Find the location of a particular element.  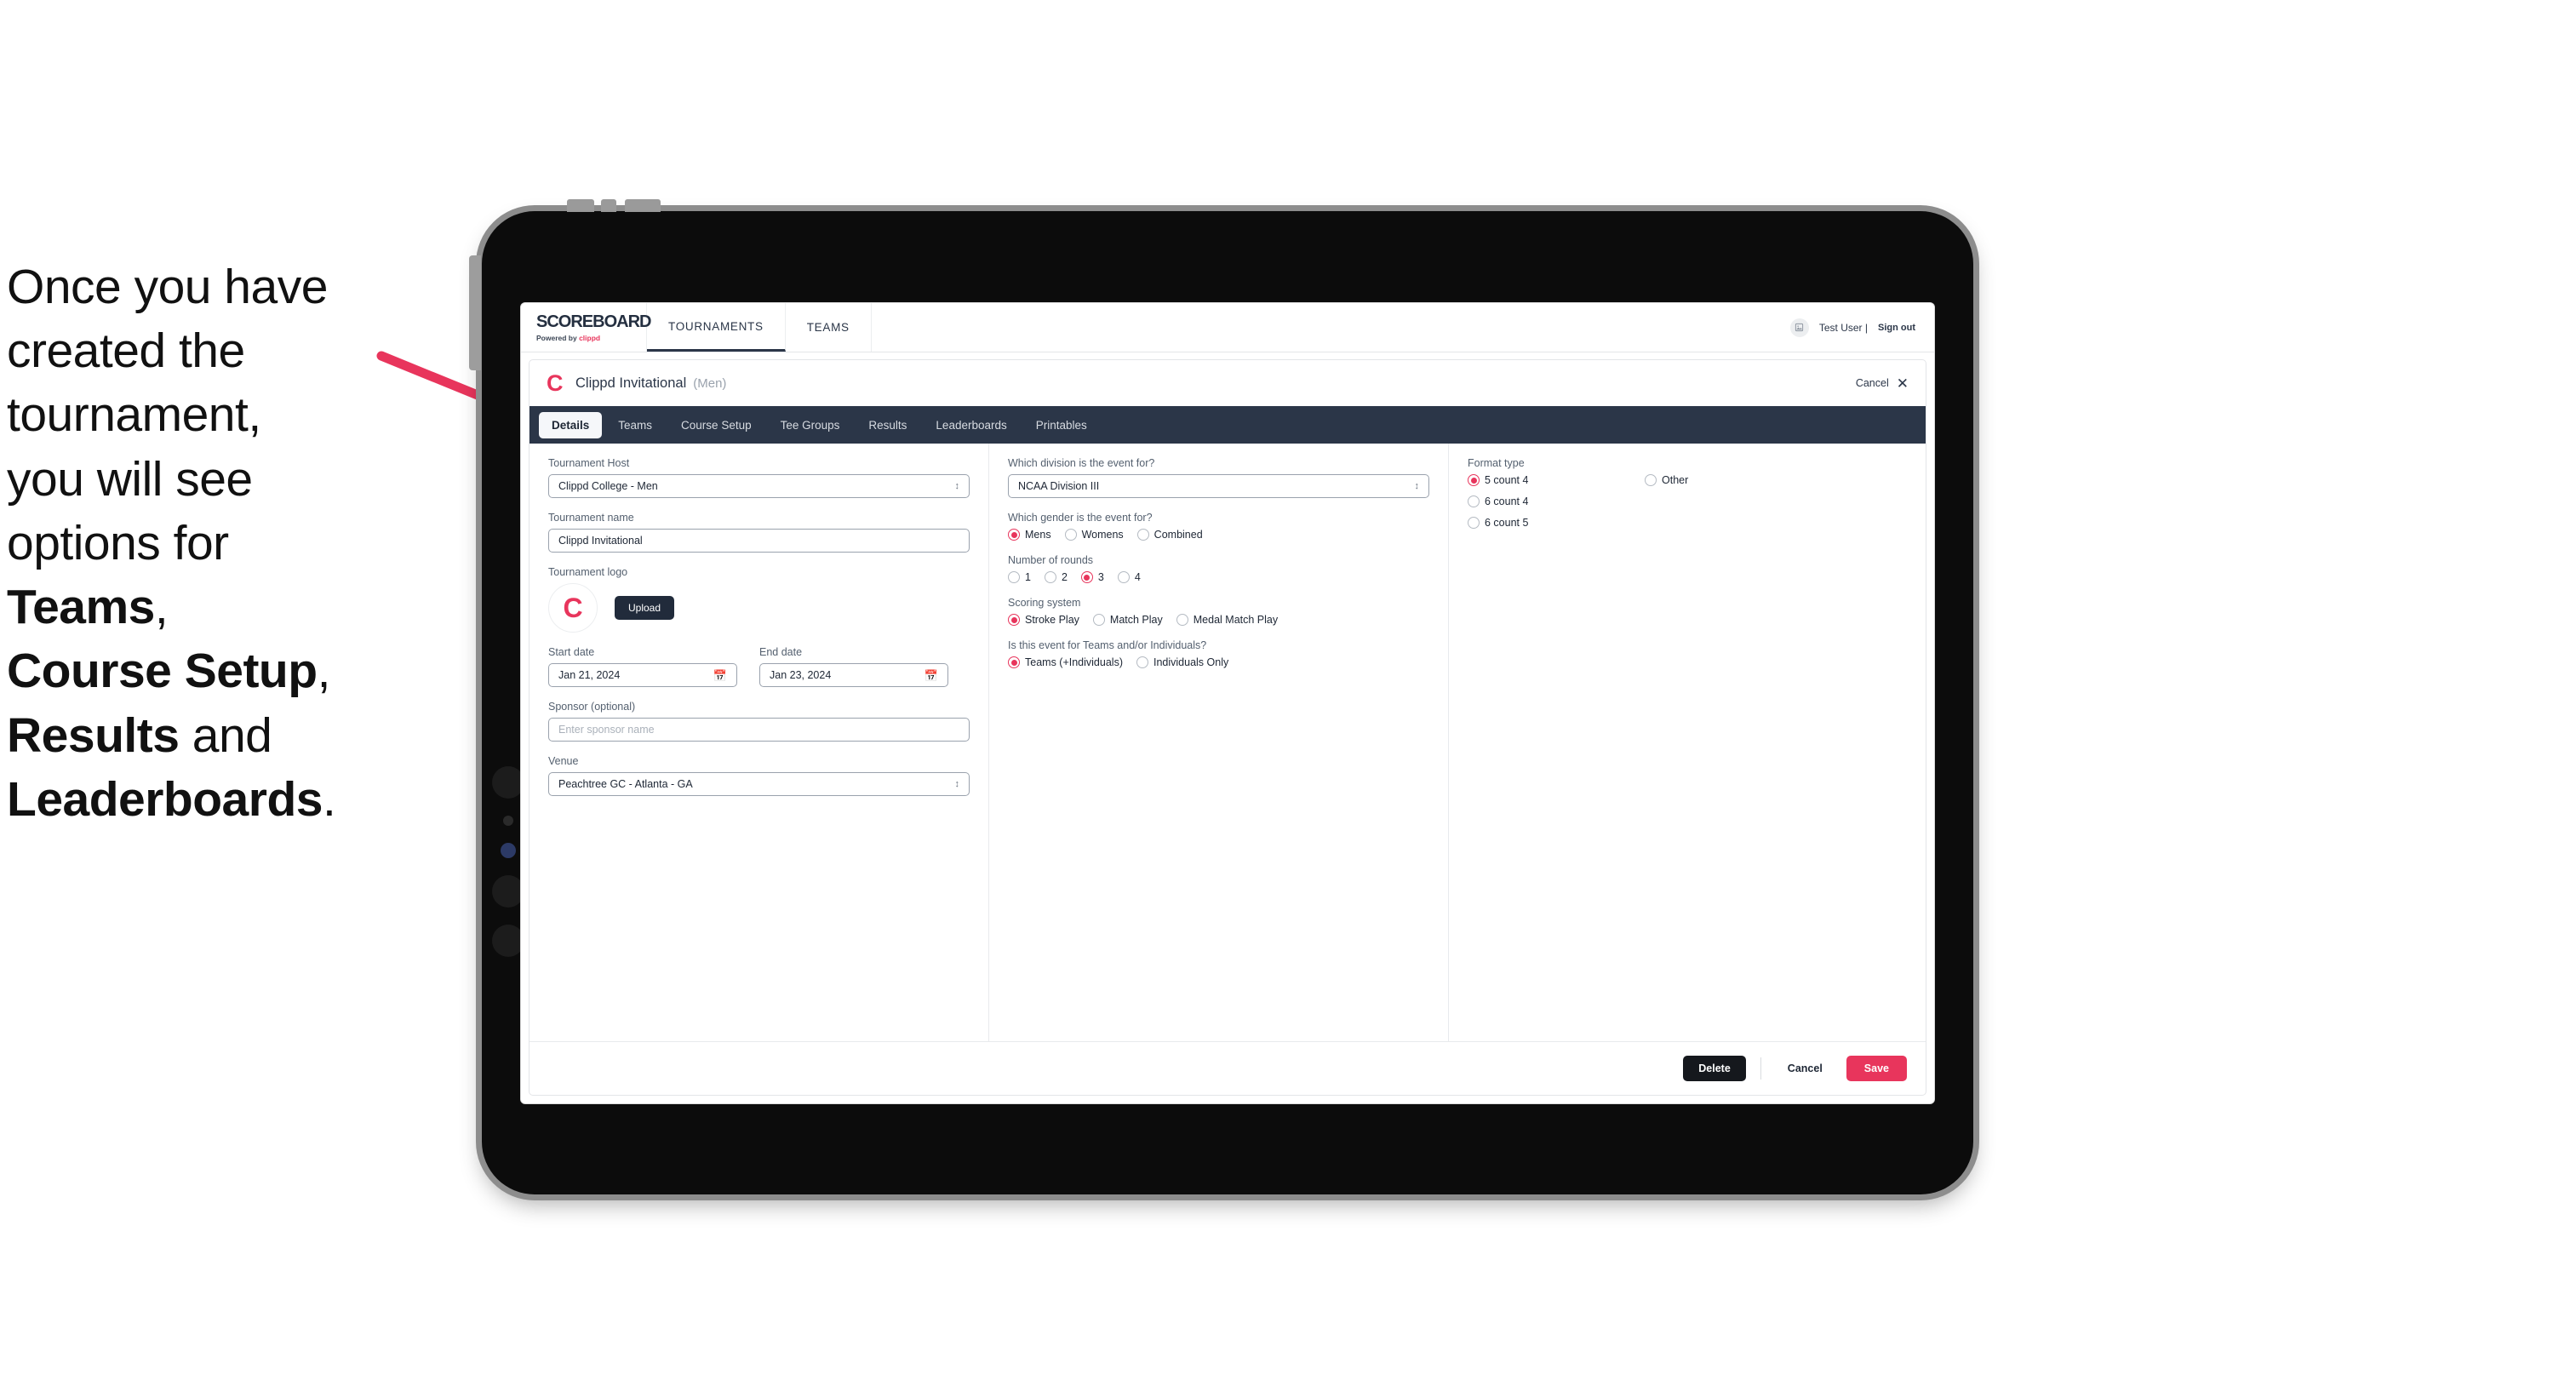

page-title-gender: (Men) is located at coordinates (710, 383).